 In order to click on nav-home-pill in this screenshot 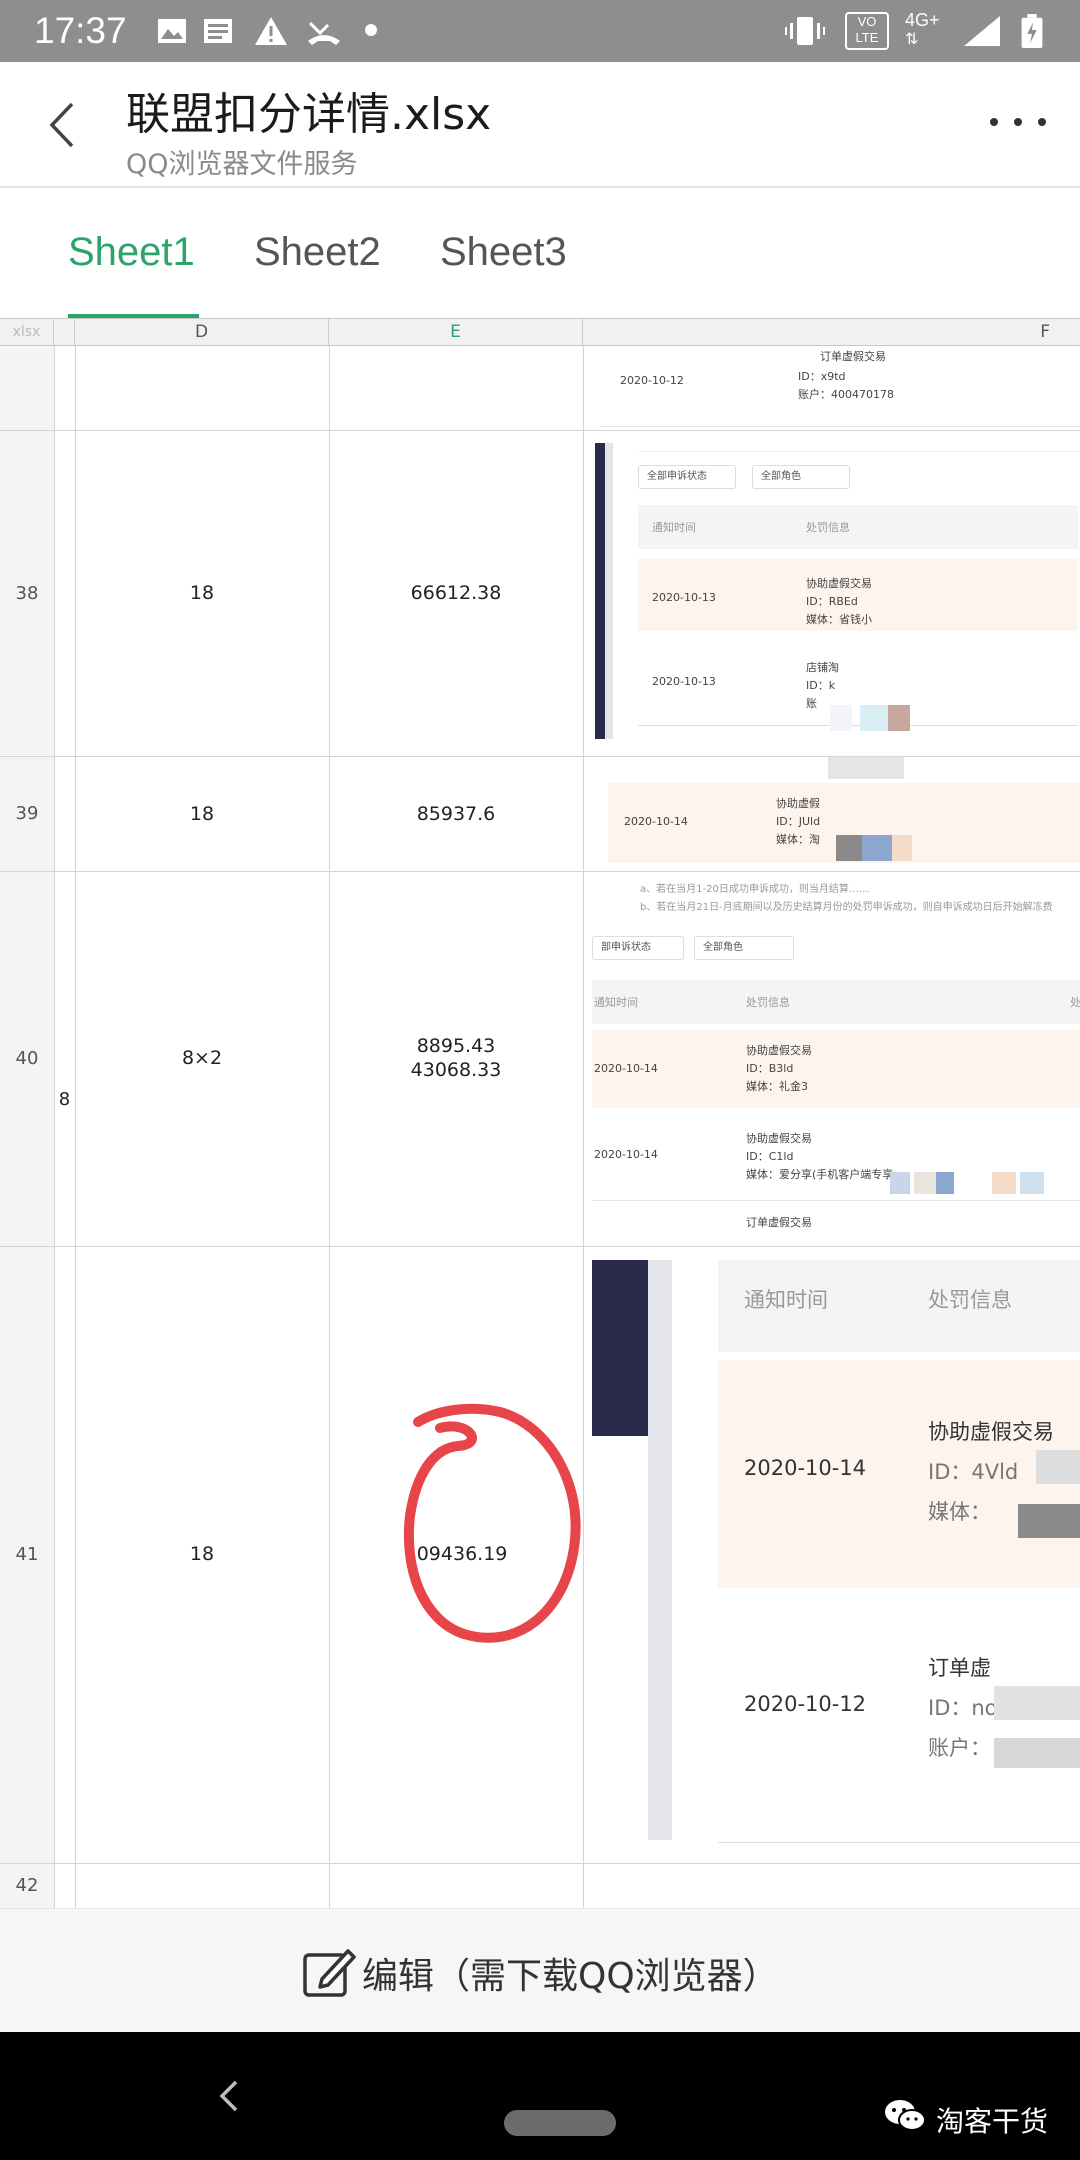, I will do `click(560, 2123)`.